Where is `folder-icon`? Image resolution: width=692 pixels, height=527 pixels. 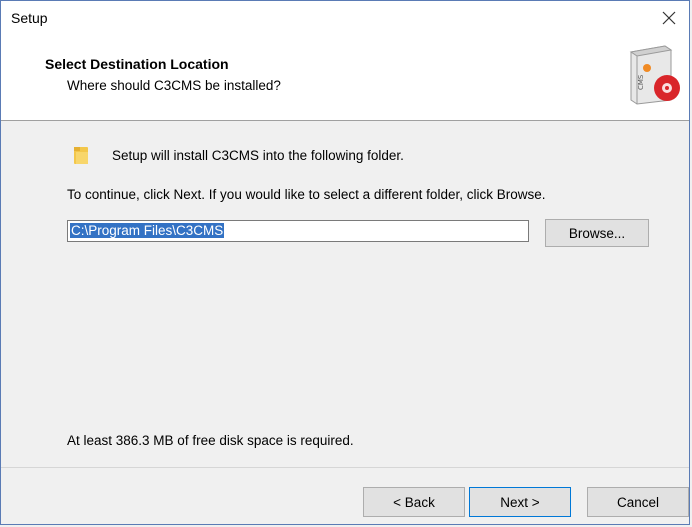 folder-icon is located at coordinates (81, 155).